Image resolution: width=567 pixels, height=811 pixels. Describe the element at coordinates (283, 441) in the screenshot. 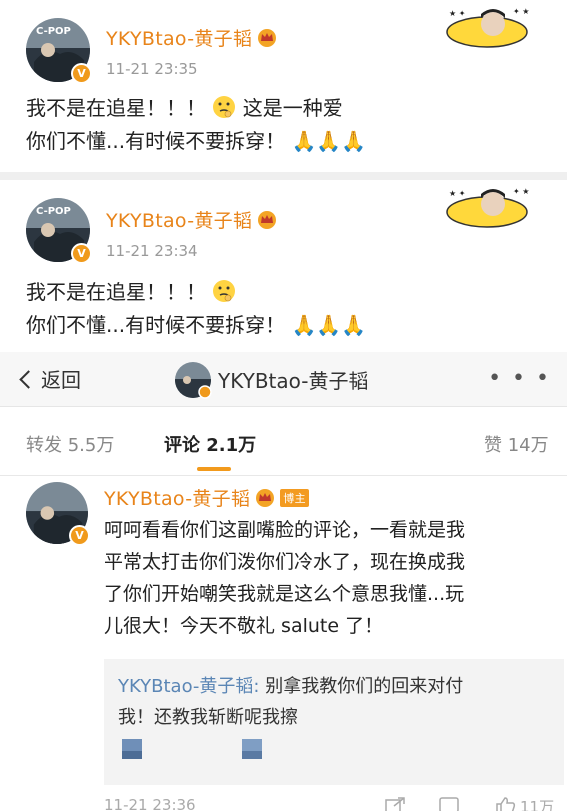

I see `tab-bar: 转发 5.5万 评论 2.1万 赞 14万` at that location.